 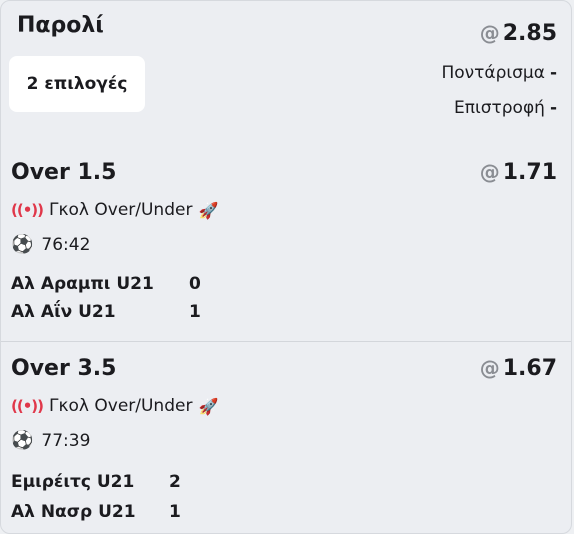 I want to click on leg-selection: Over 1.5, so click(x=64, y=172).